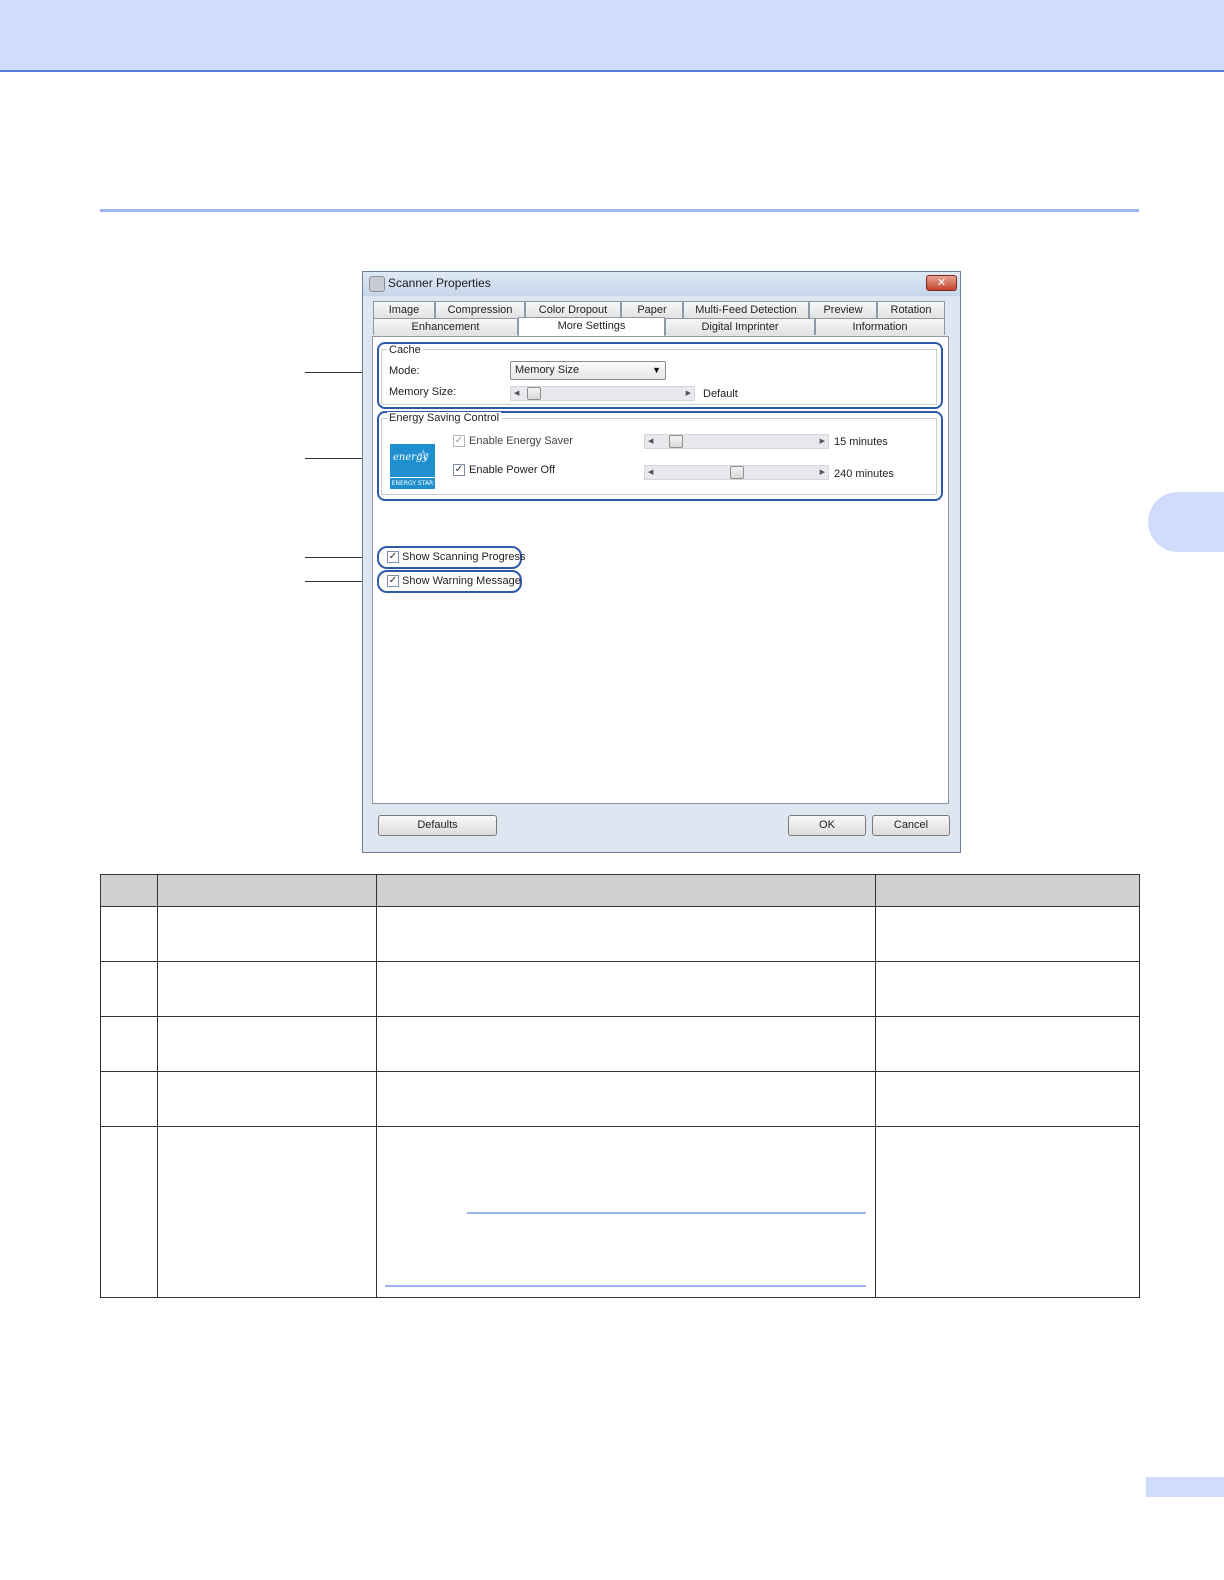  Describe the element at coordinates (461, 581) in the screenshot. I see `show-warning-message-label: Show Warning Message` at that location.